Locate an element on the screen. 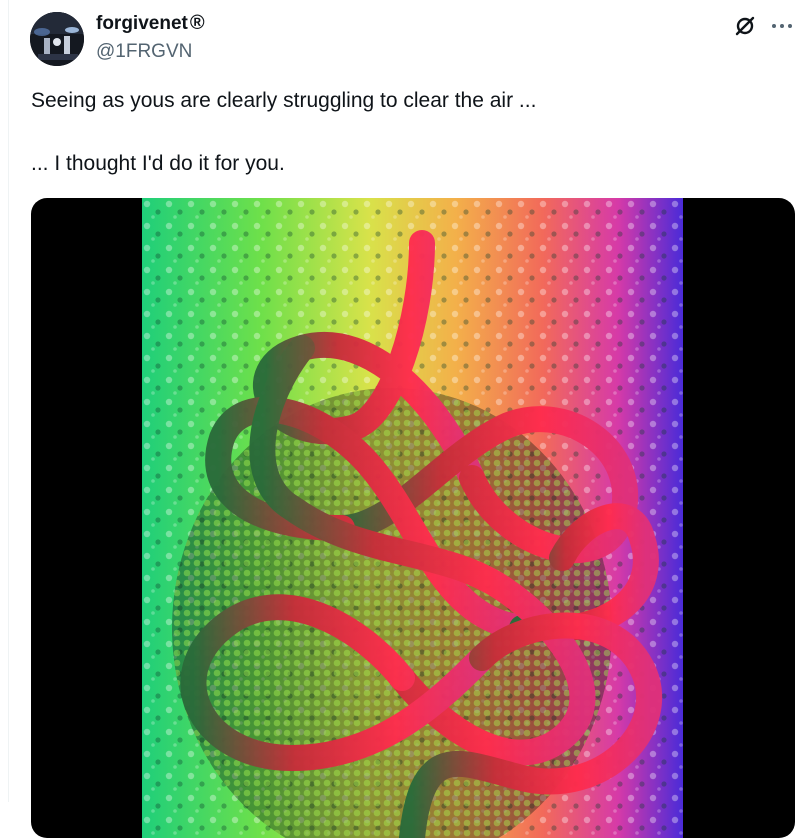 This screenshot has height=838, width=802. avatar-image is located at coordinates (57, 39).